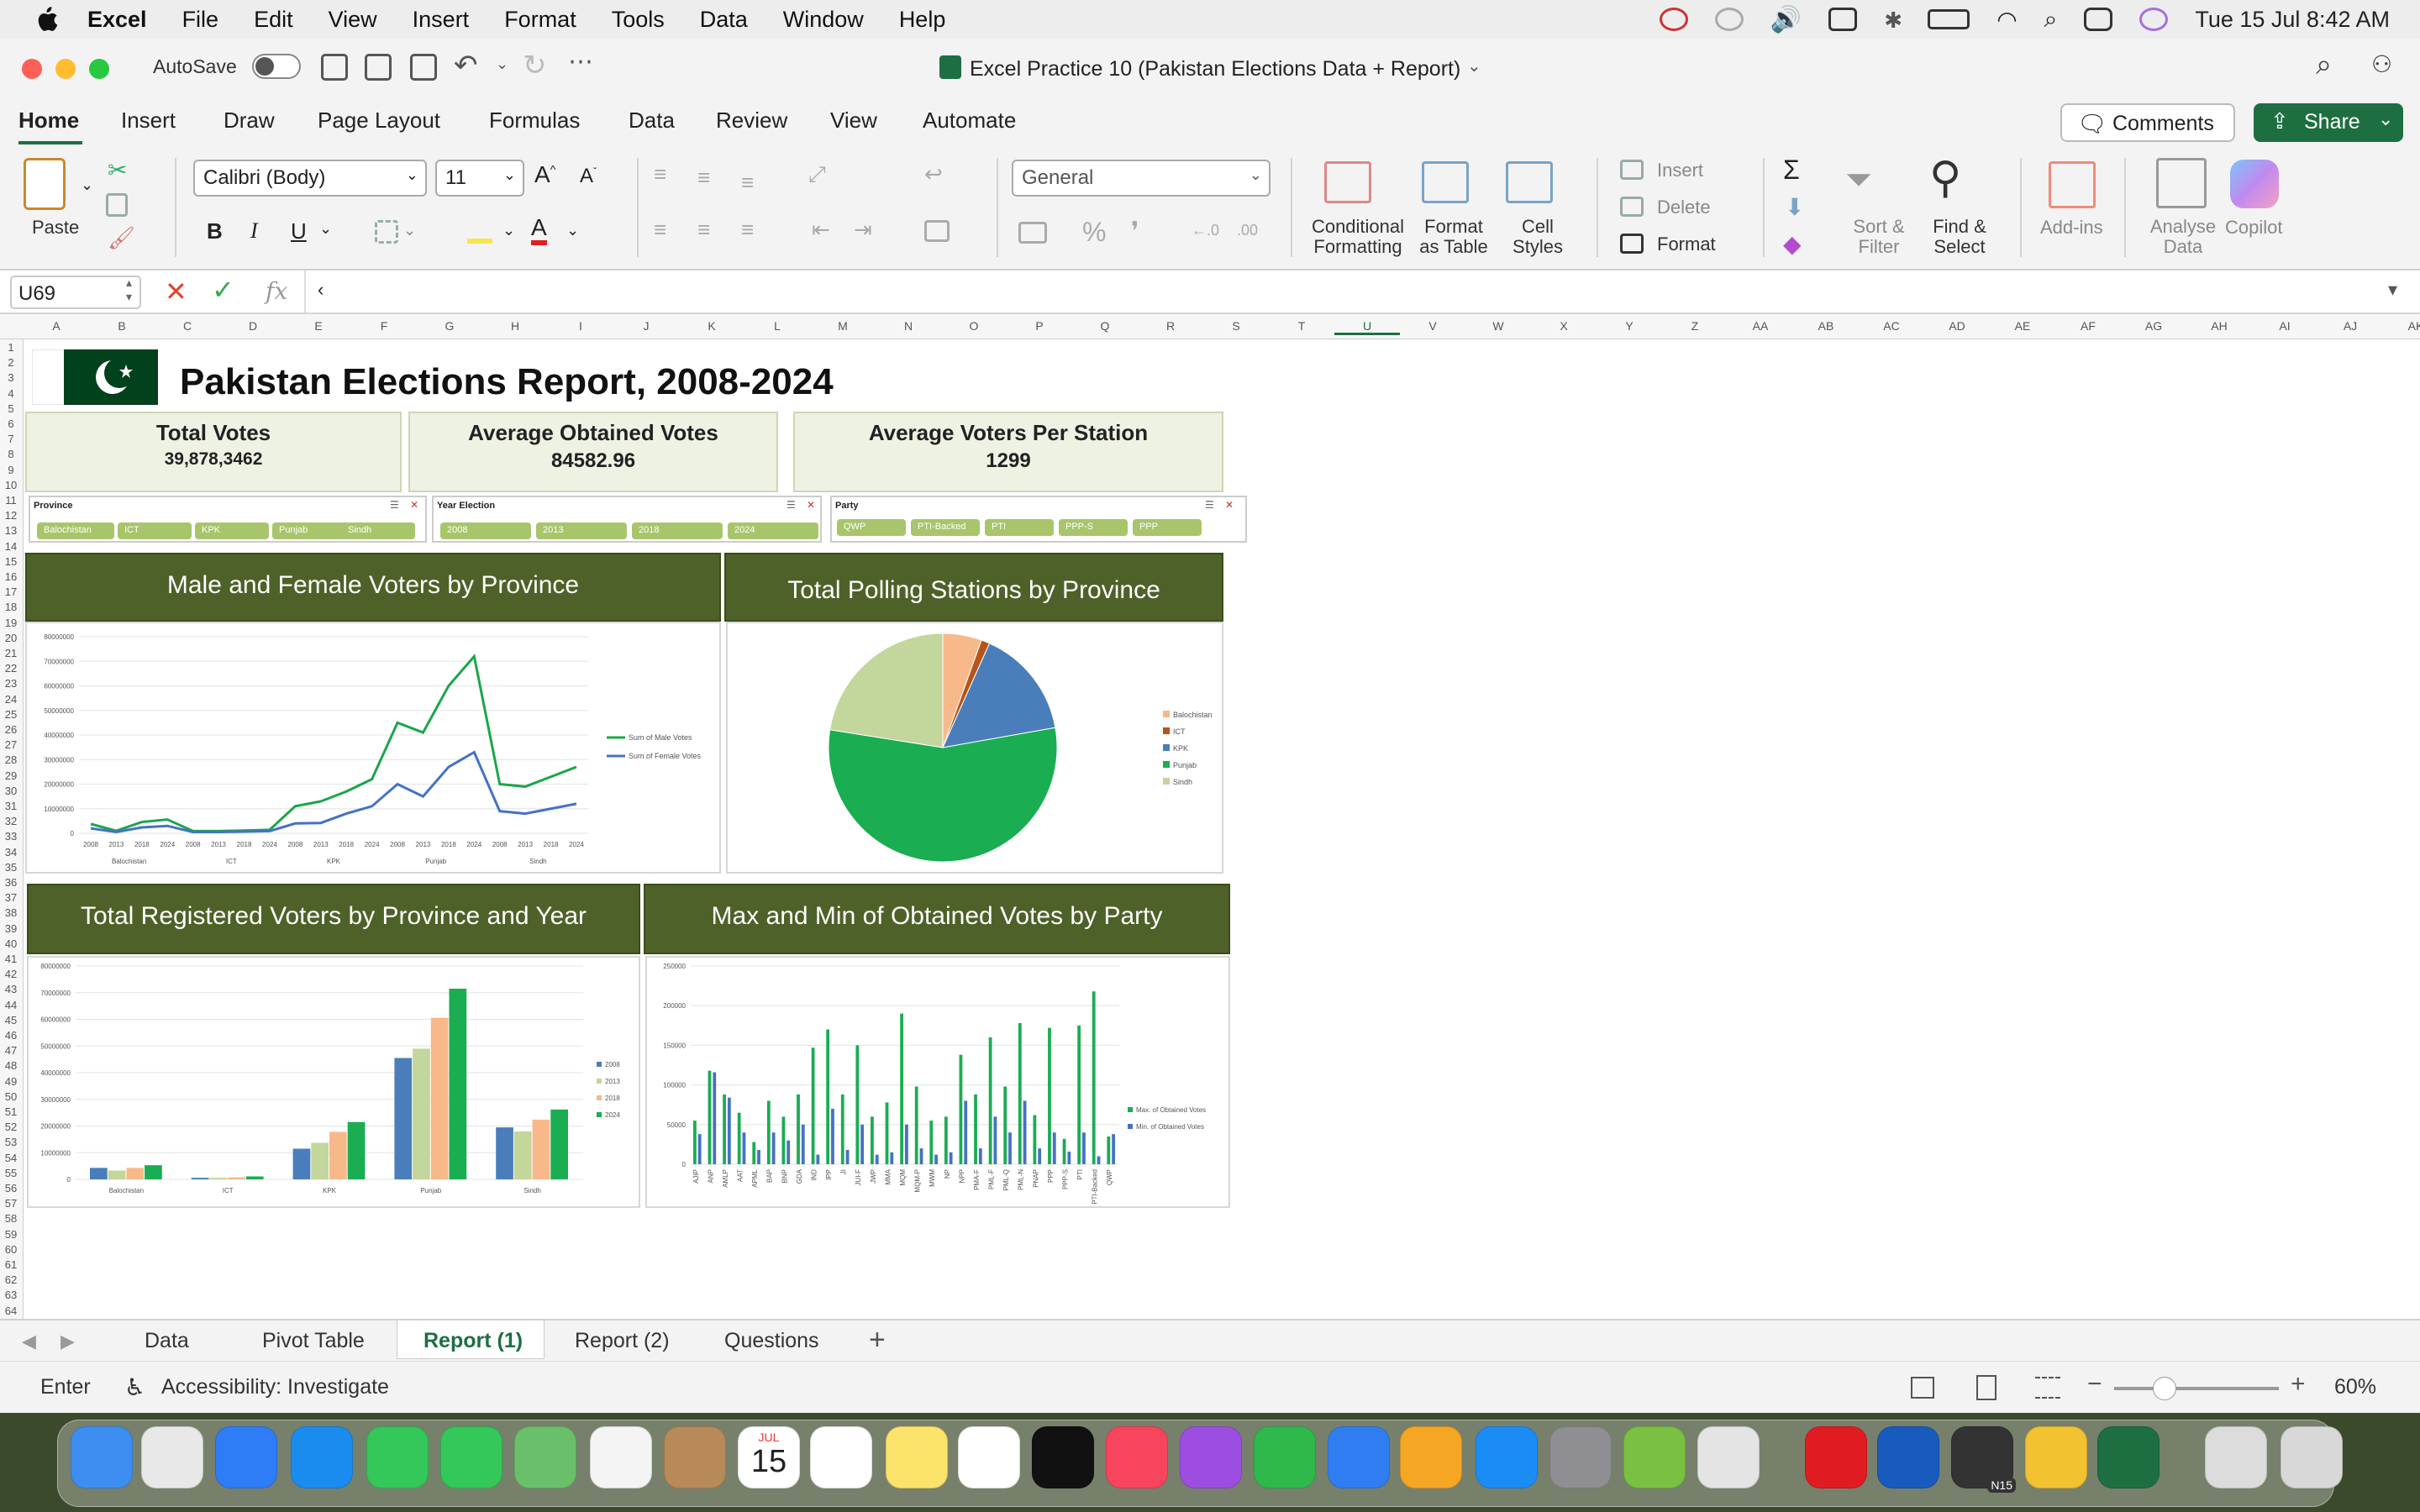 This screenshot has height=1512, width=2420. What do you see at coordinates (32, 69) in the screenshot?
I see `close-window-button` at bounding box center [32, 69].